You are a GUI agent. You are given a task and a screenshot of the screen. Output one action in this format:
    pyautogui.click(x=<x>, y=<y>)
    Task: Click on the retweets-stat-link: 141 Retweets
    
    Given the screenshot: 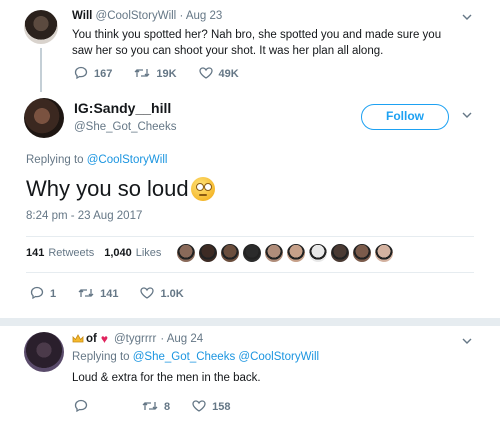 What is the action you would take?
    pyautogui.click(x=60, y=253)
    